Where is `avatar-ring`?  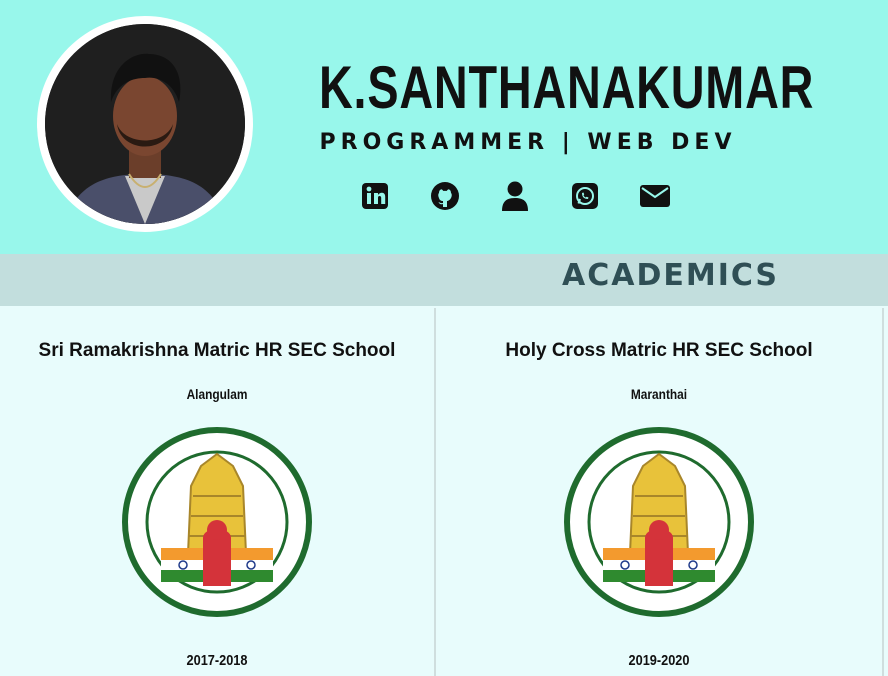
avatar-ring is located at coordinates (145, 124).